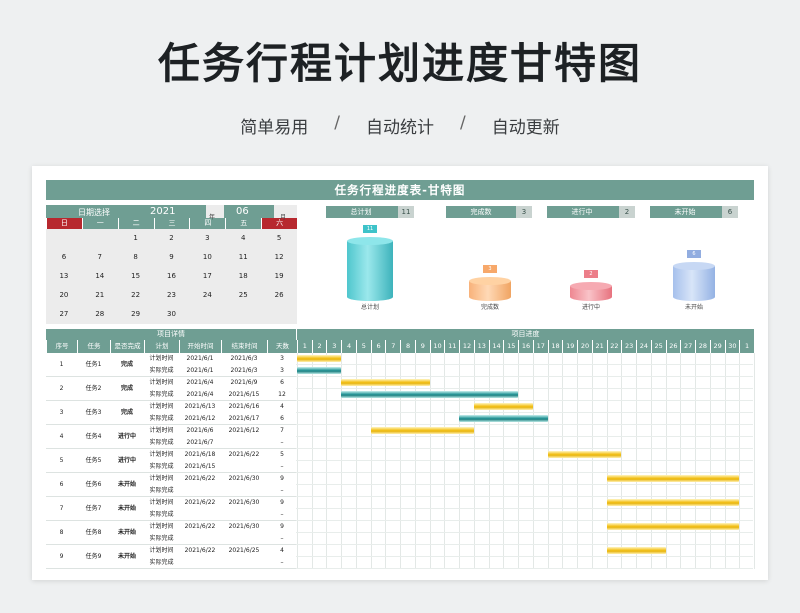 Image resolution: width=800 pixels, height=613 pixels. What do you see at coordinates (599, 346) in the screenshot?
I see `day-header: 21` at bounding box center [599, 346].